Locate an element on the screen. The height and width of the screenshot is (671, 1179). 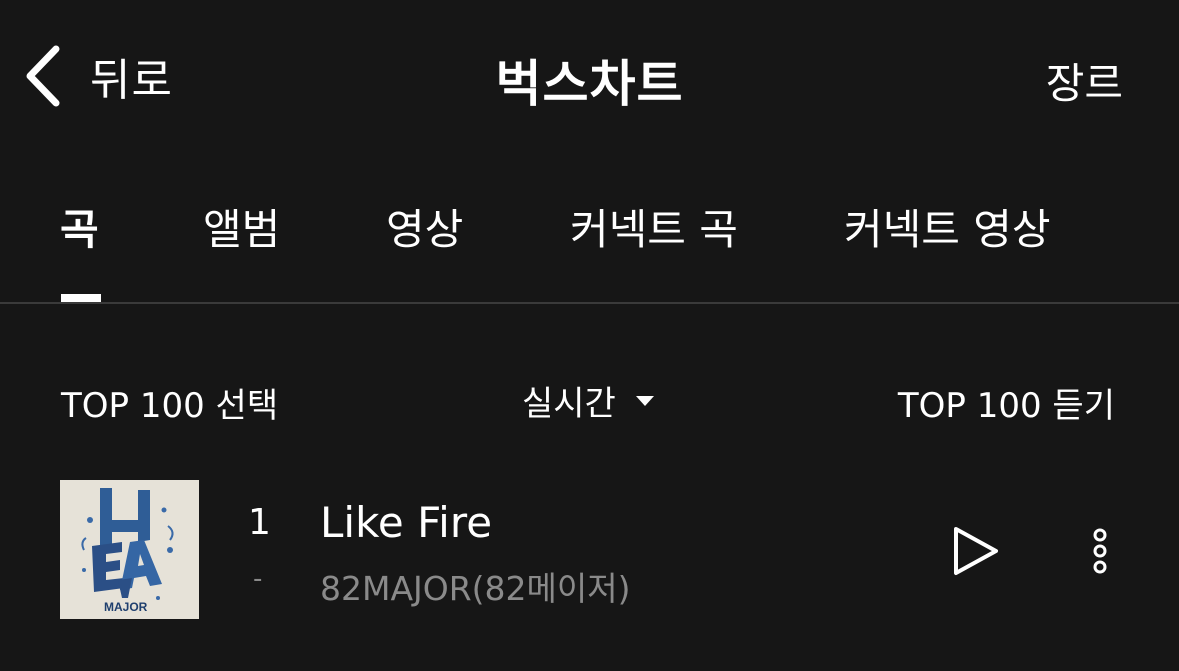
tab-videos: 영상 is located at coordinates (424, 226).